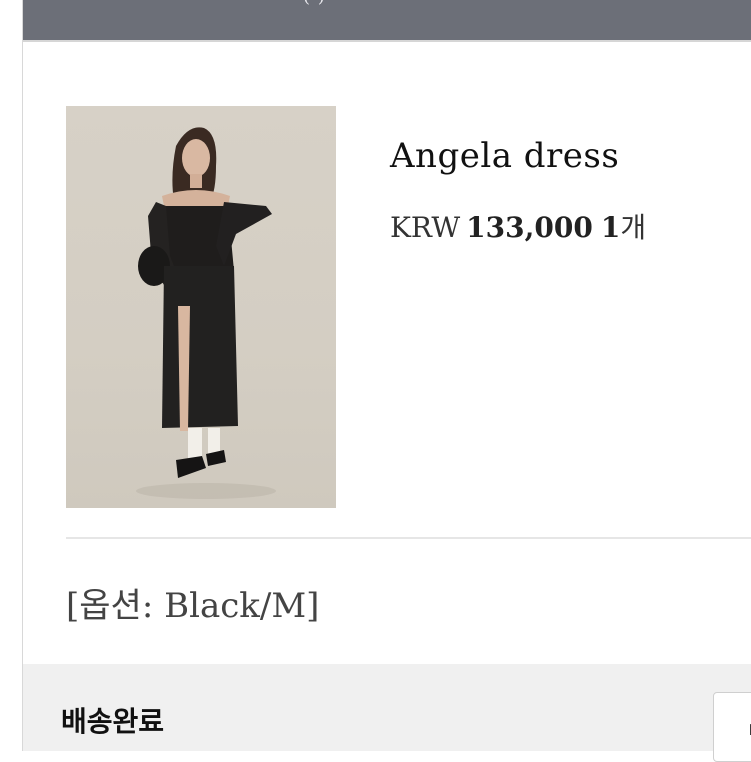 This screenshot has height=762, width=751. Describe the element at coordinates (732, 727) in the screenshot. I see `status-action-button: ㅂ` at that location.